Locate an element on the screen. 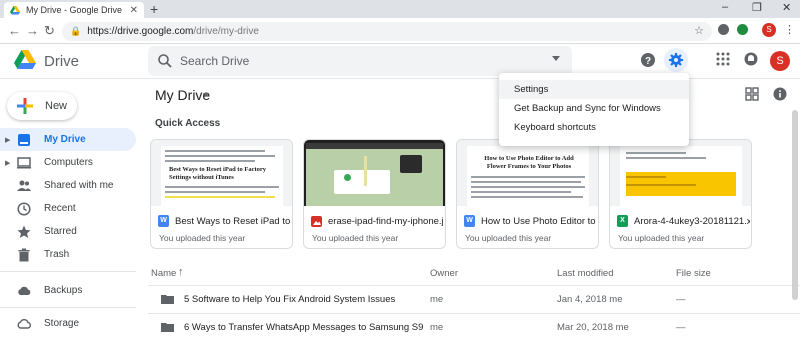 The height and width of the screenshot is (344, 800). cloud-icon is located at coordinates (24, 290).